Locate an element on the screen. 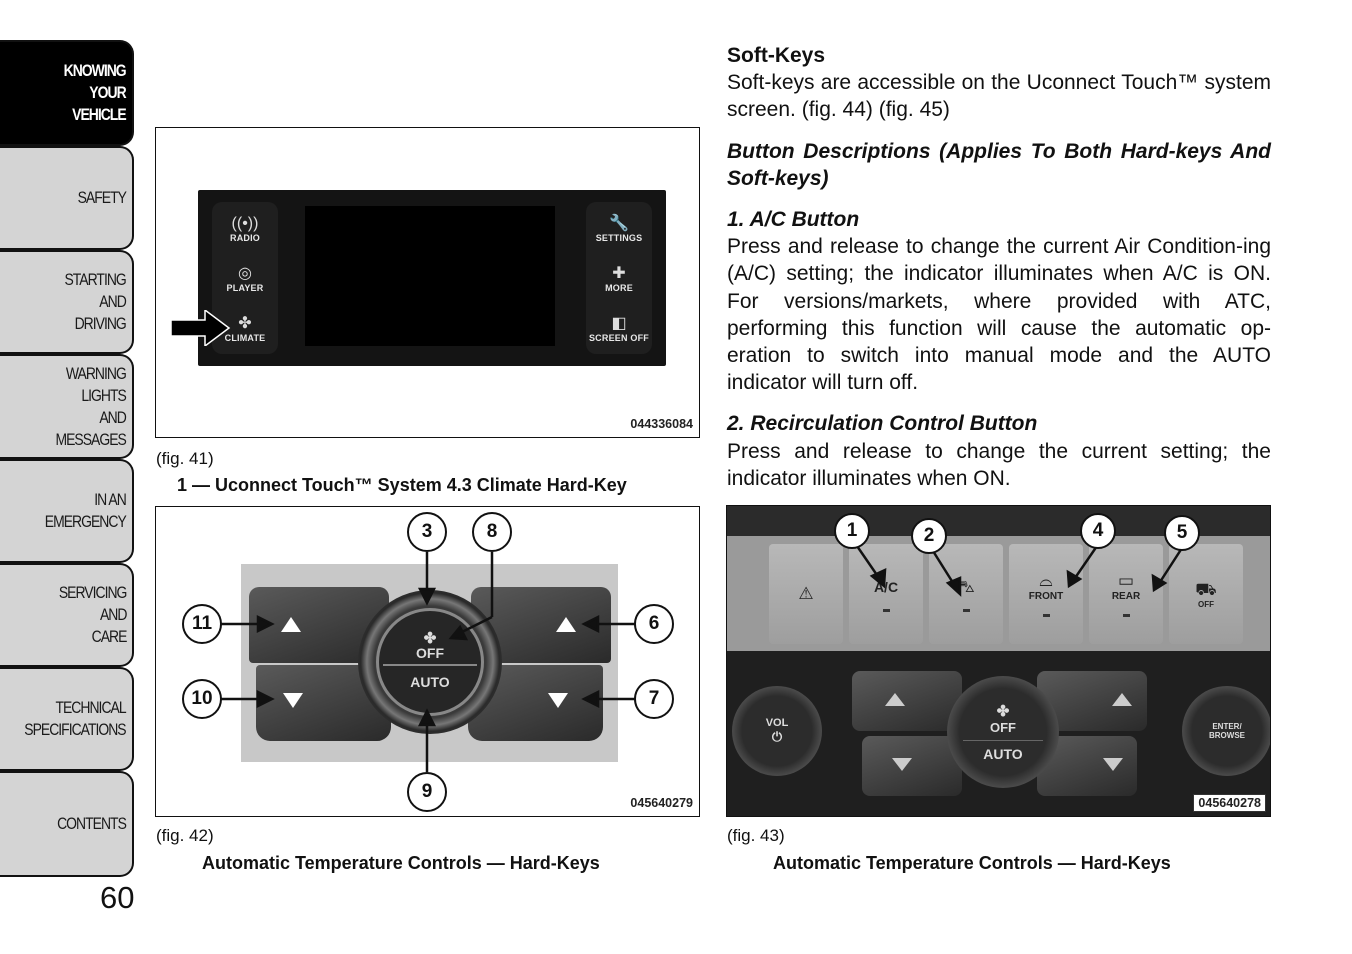 This screenshot has height=954, width=1352. tab-label: KNOWING YOUR VEHICLE is located at coordinates (95, 92).